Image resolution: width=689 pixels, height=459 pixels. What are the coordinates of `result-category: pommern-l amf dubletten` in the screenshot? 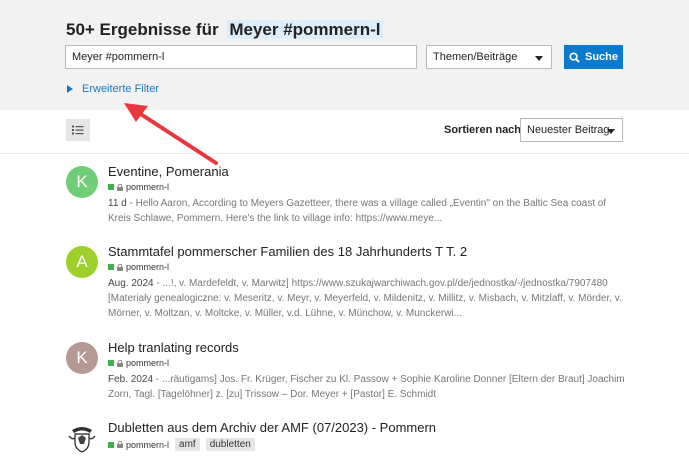 It's located at (181, 444).